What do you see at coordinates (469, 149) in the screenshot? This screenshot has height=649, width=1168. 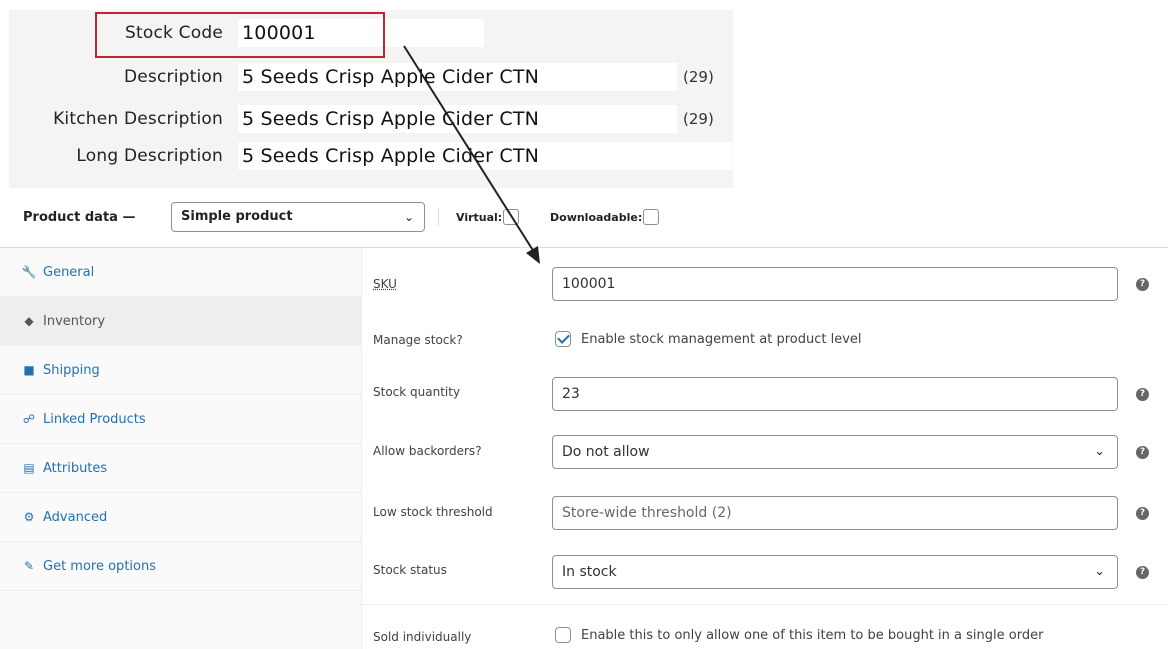 I see `arrow-line` at bounding box center [469, 149].